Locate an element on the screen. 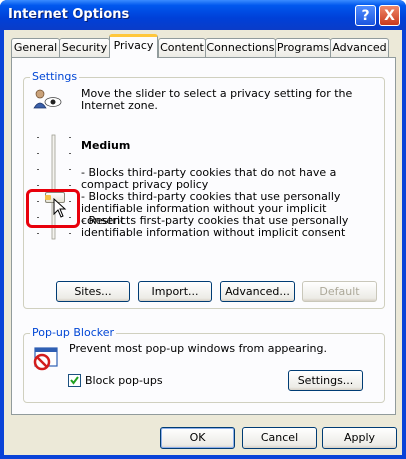 The image size is (406, 459). block-popups-label: Block pop-ups is located at coordinates (124, 380).